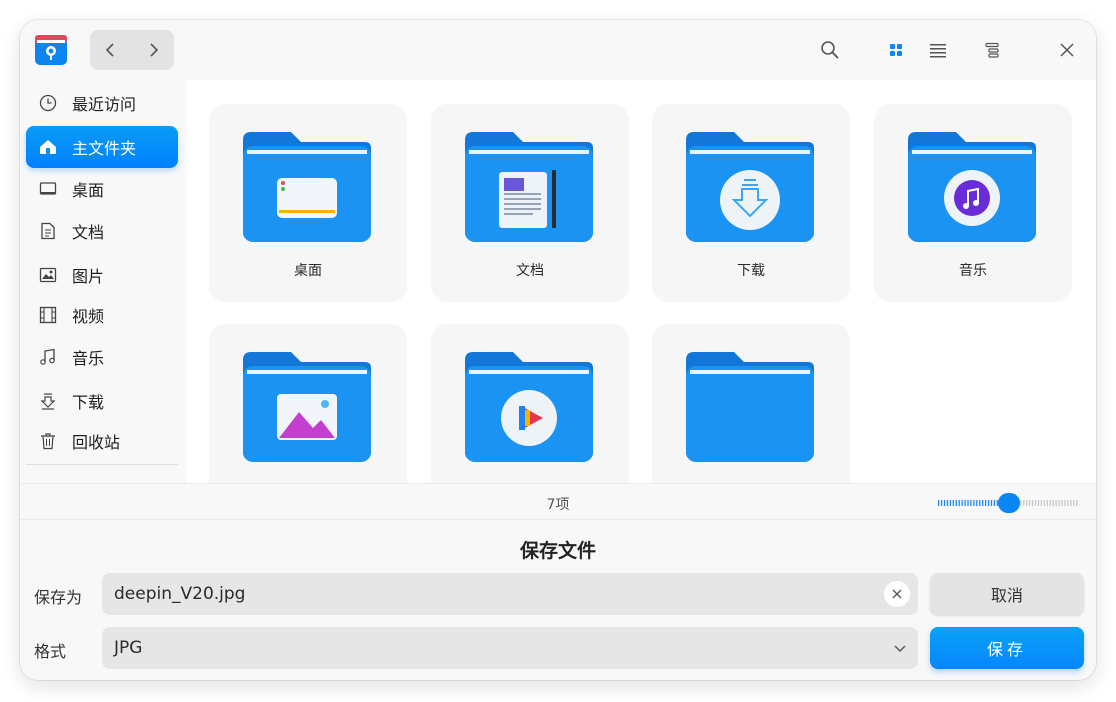 The image size is (1116, 702). What do you see at coordinates (180, 594) in the screenshot?
I see `filename-value: deepin_V20.jpg` at bounding box center [180, 594].